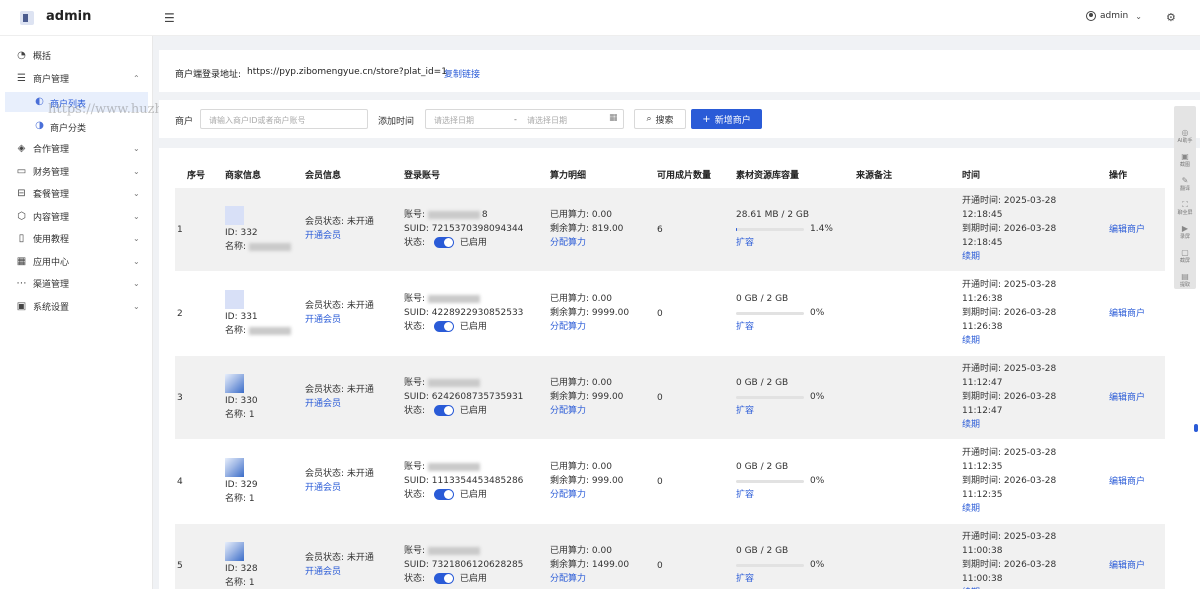  Describe the element at coordinates (454, 120) in the screenshot. I see `start-date-input: 请选择日期` at that location.